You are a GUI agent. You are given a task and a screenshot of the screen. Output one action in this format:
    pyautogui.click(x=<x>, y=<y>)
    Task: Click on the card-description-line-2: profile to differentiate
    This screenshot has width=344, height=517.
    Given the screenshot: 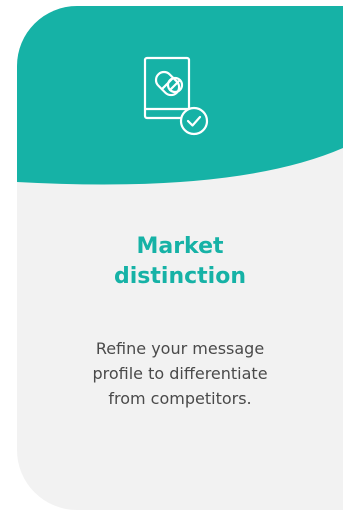 What is the action you would take?
    pyautogui.click(x=180, y=373)
    